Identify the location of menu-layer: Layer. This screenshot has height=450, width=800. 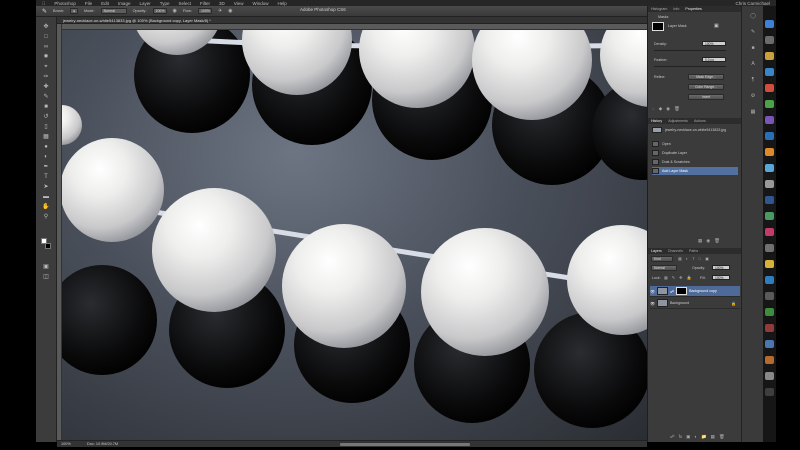
(144, 3).